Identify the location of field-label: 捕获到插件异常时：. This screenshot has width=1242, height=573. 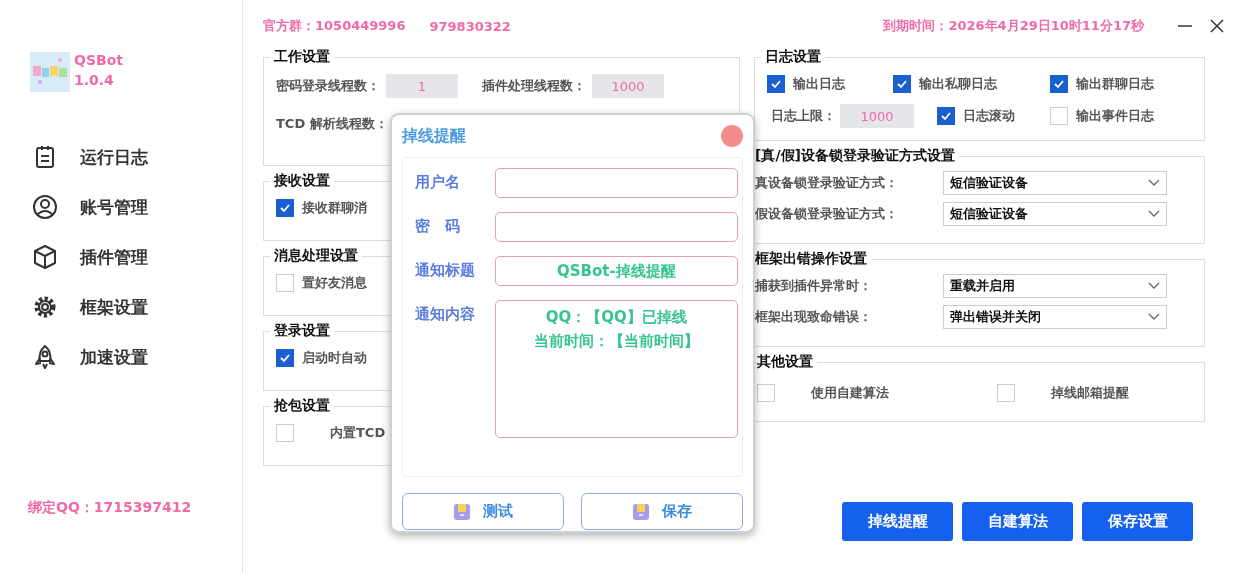
(814, 285).